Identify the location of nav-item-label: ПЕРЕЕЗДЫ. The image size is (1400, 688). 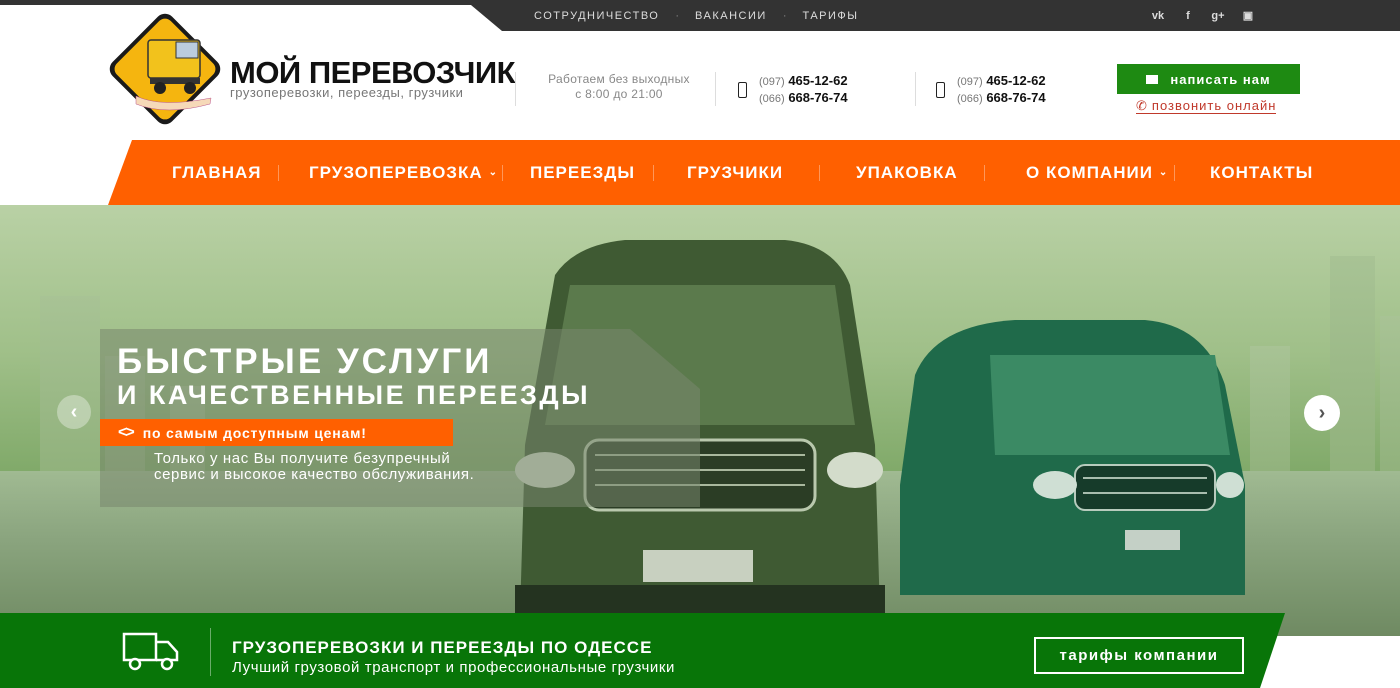
(582, 172).